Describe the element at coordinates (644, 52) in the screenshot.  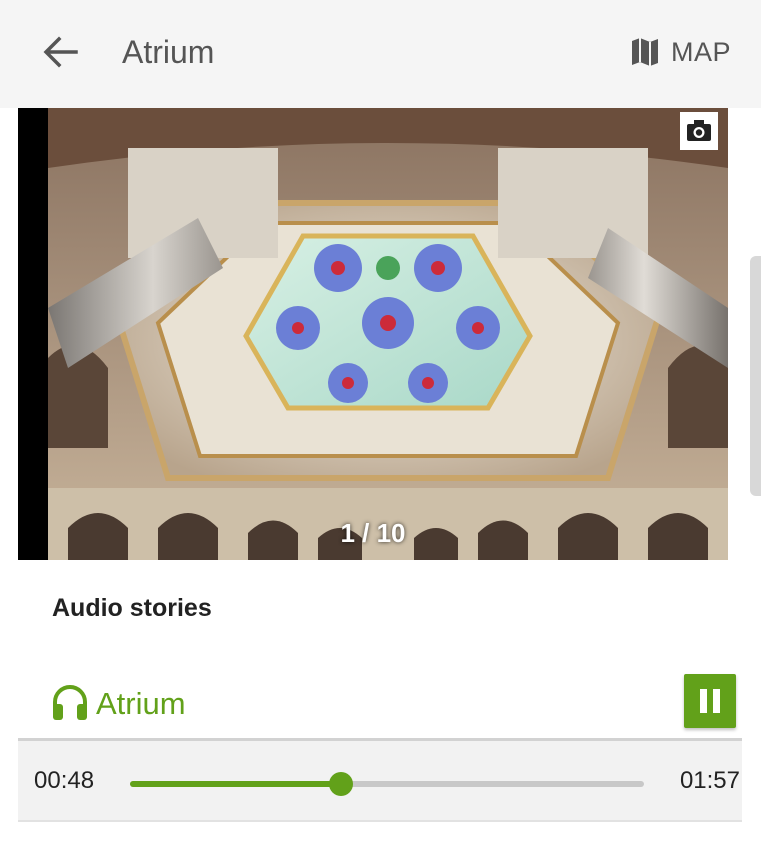
I see `map-icon` at that location.